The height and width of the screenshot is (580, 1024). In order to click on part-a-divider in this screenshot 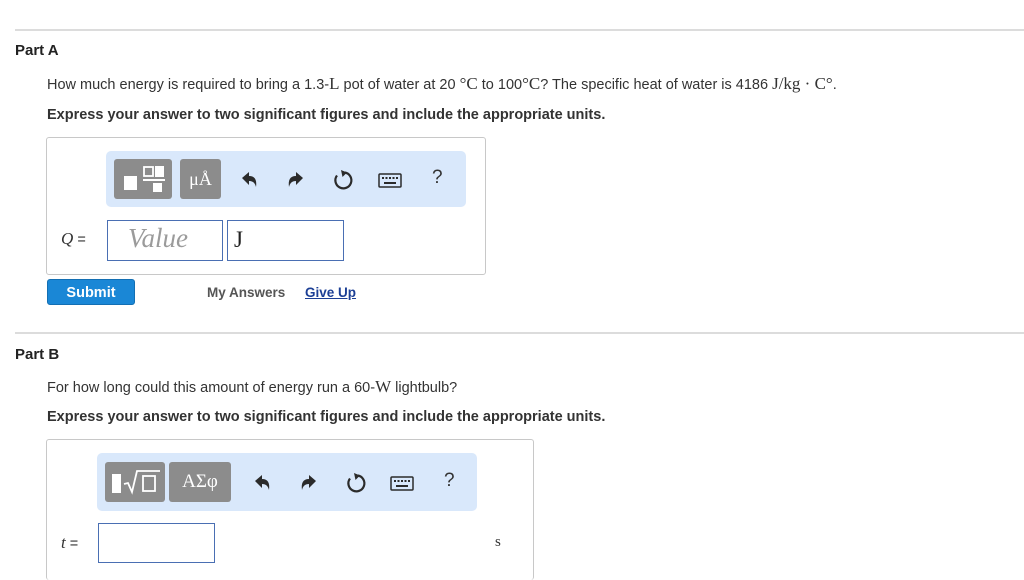, I will do `click(519, 30)`.